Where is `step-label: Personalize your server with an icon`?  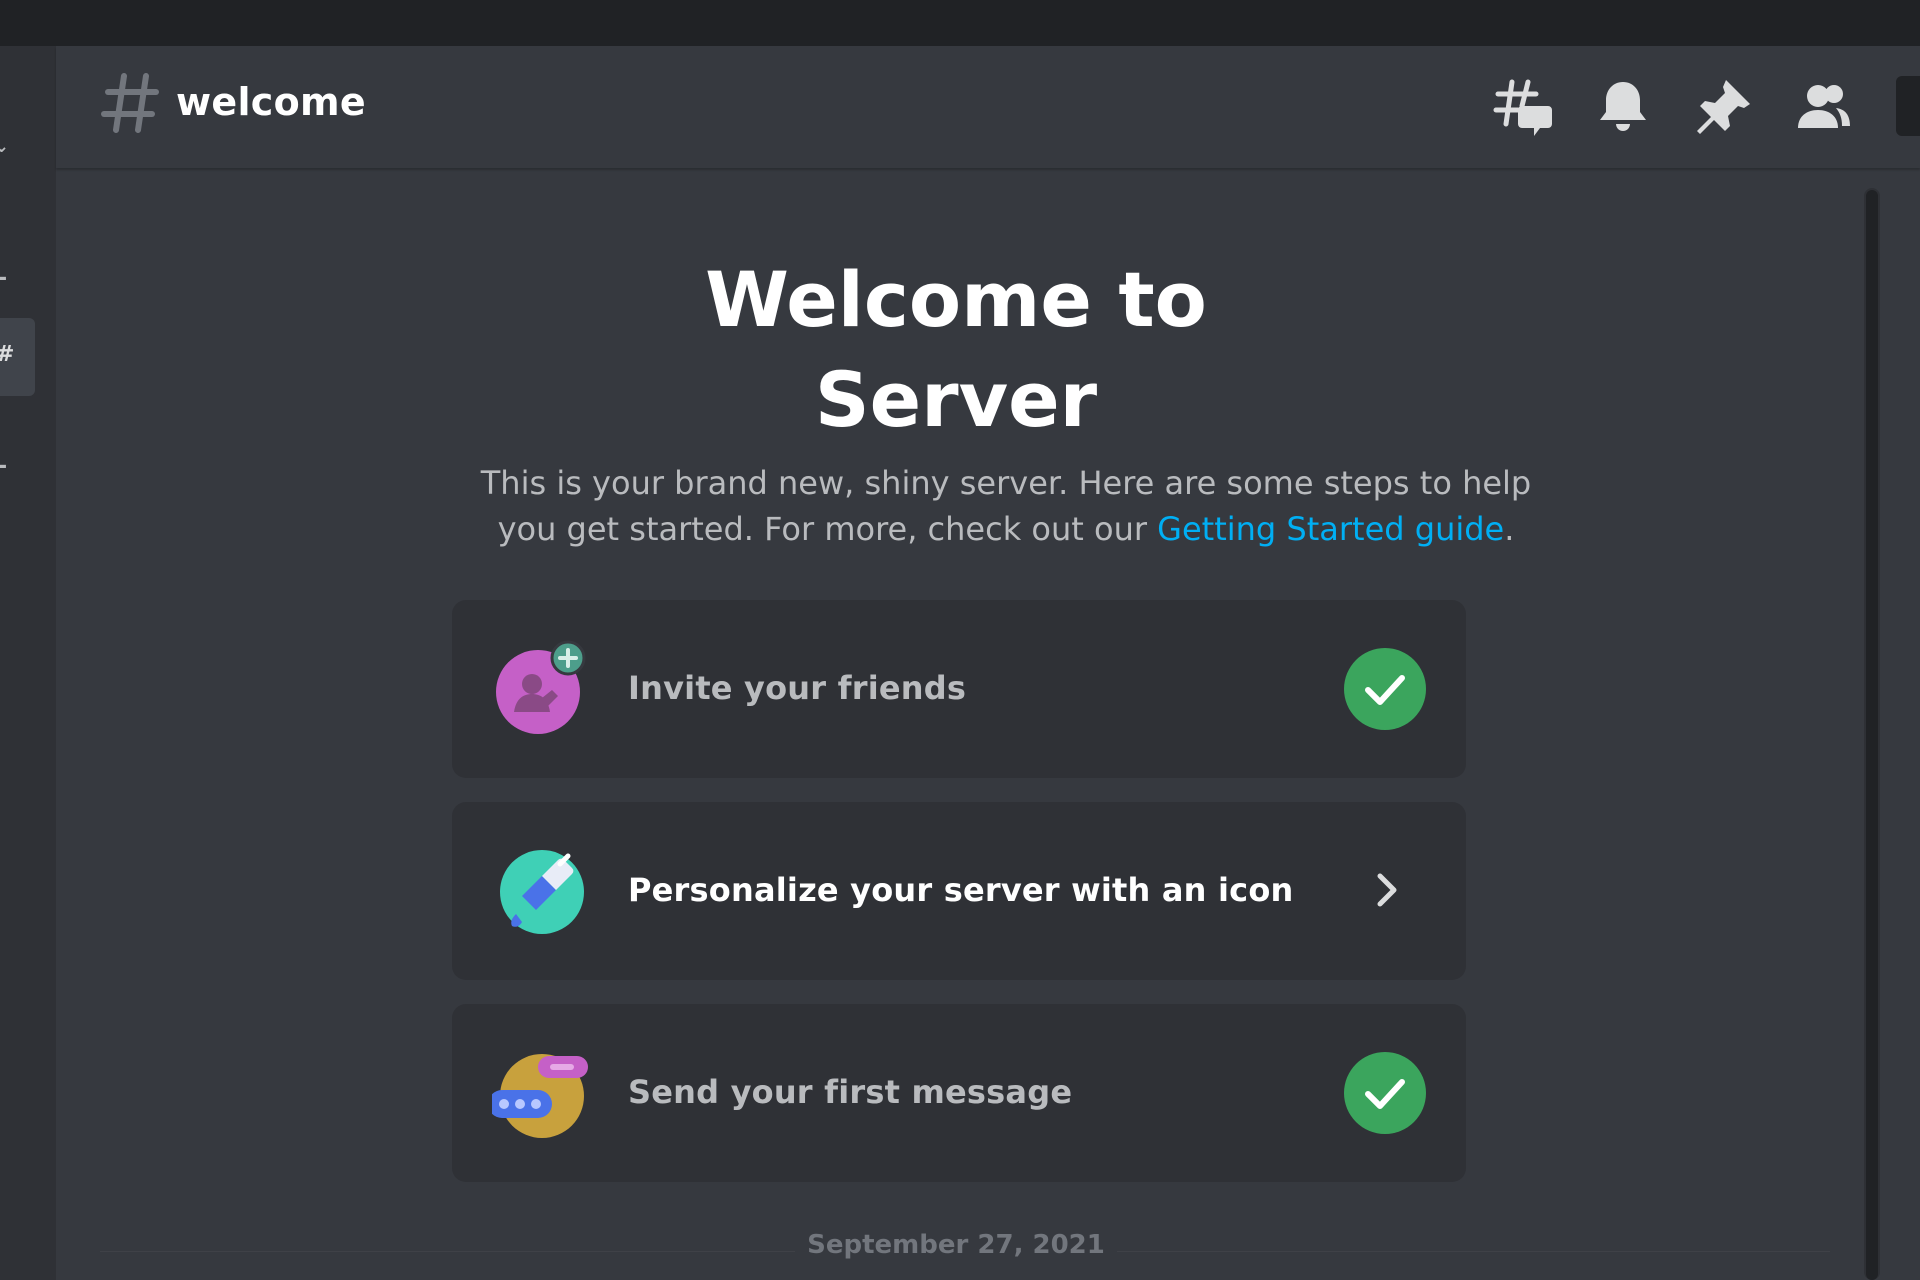
step-label: Personalize your server with an icon is located at coordinates (961, 890).